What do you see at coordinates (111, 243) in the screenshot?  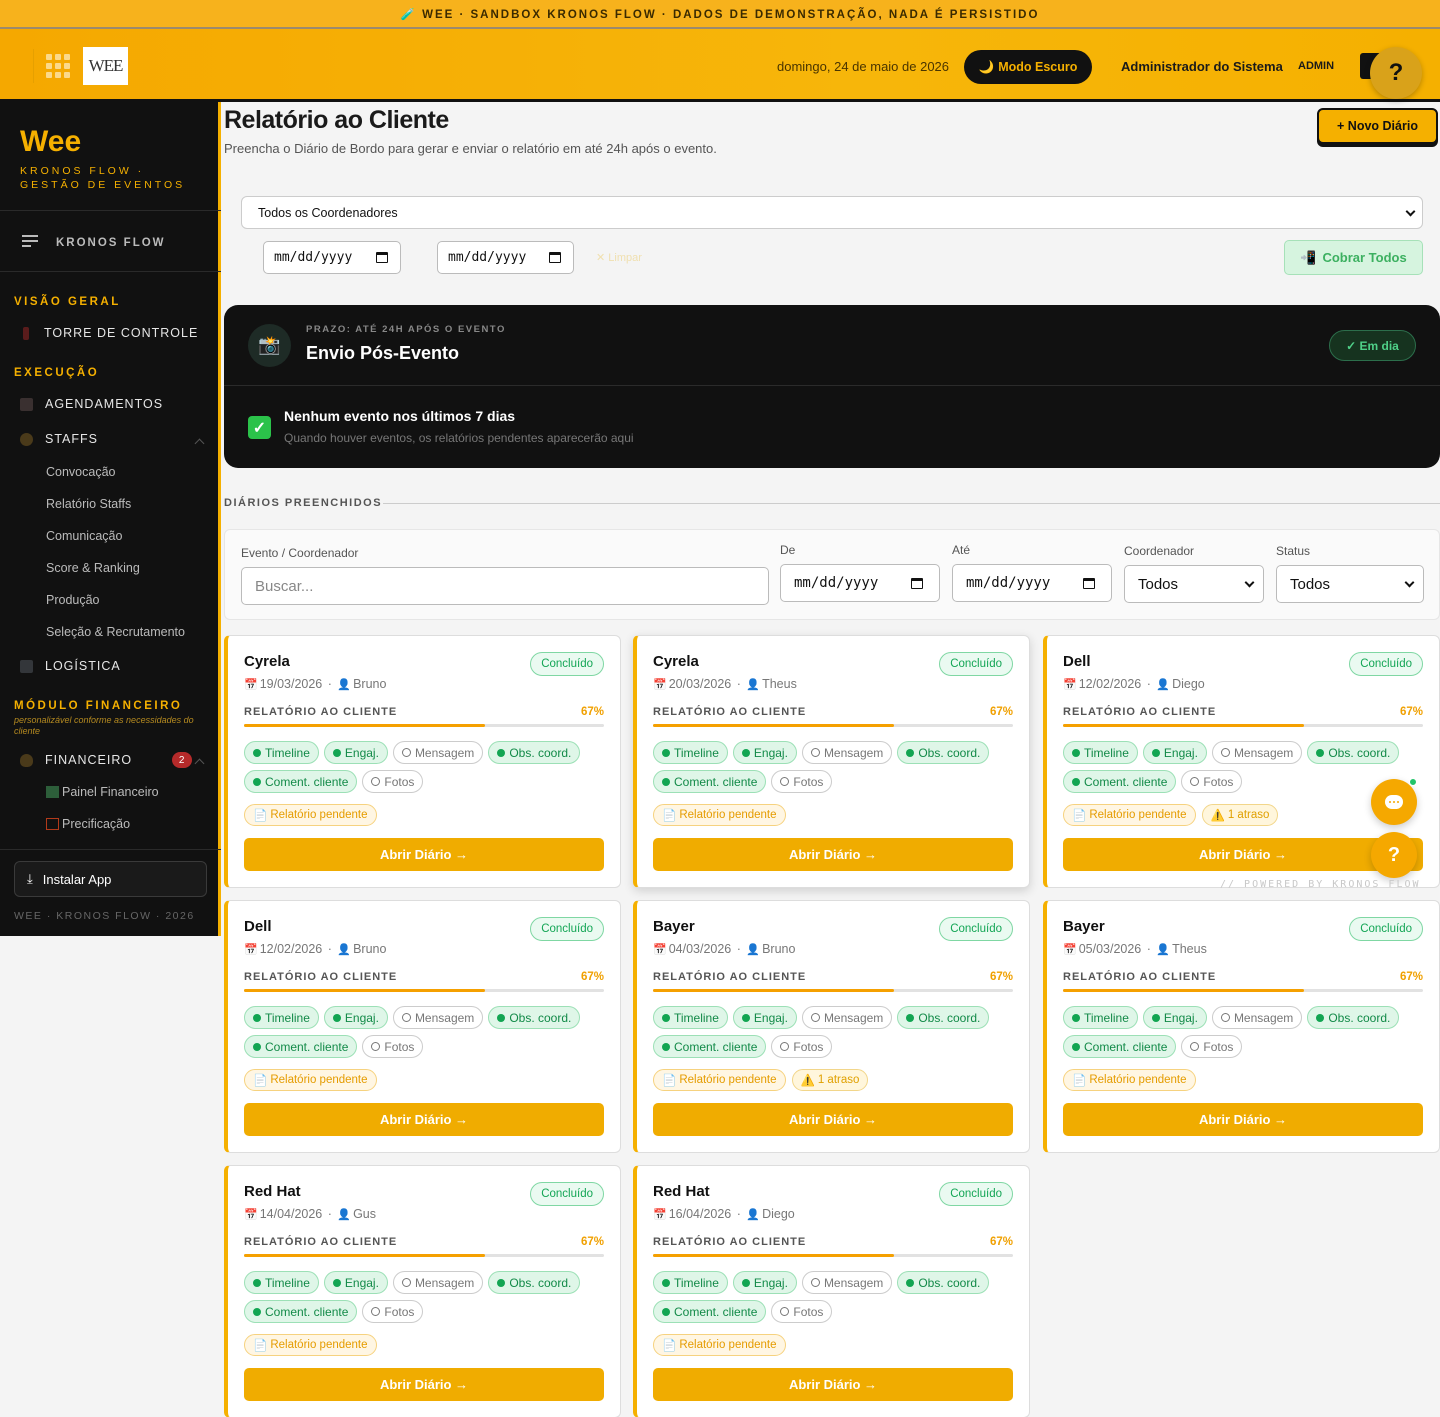 I see `sidebar-toggle-label: KRONOS FLOW` at bounding box center [111, 243].